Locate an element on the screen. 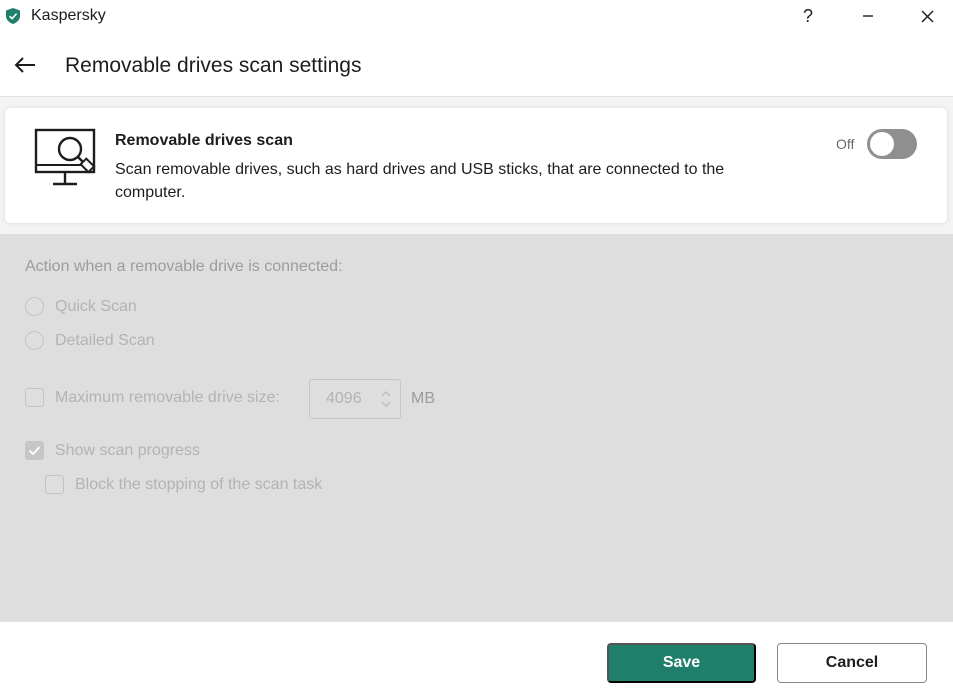 The image size is (953, 697). detailed-scan-option: Detailed Scan is located at coordinates (90, 340).